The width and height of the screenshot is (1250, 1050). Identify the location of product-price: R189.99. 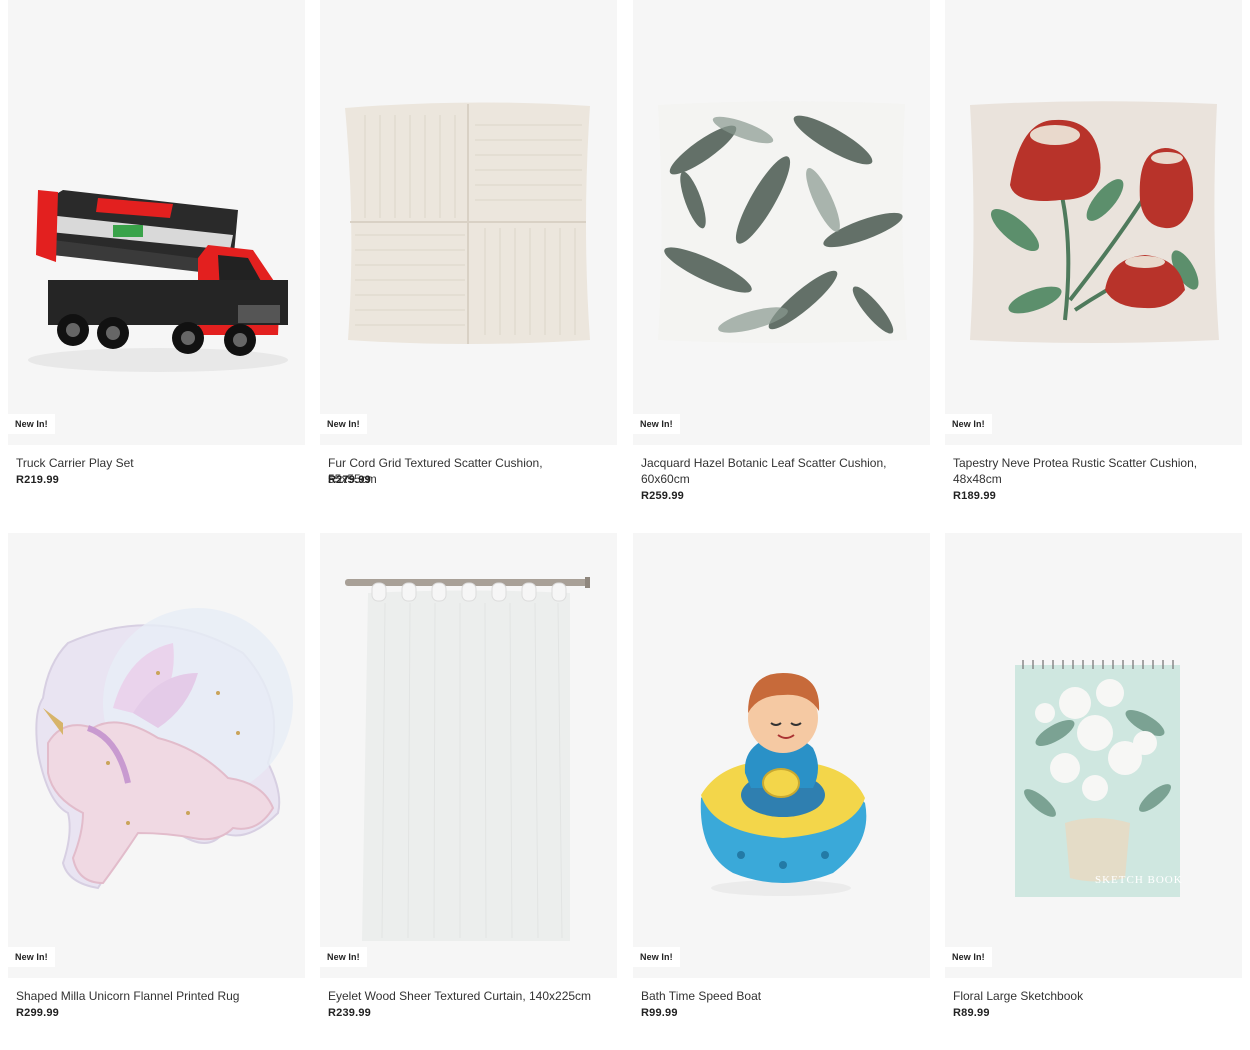
(974, 496).